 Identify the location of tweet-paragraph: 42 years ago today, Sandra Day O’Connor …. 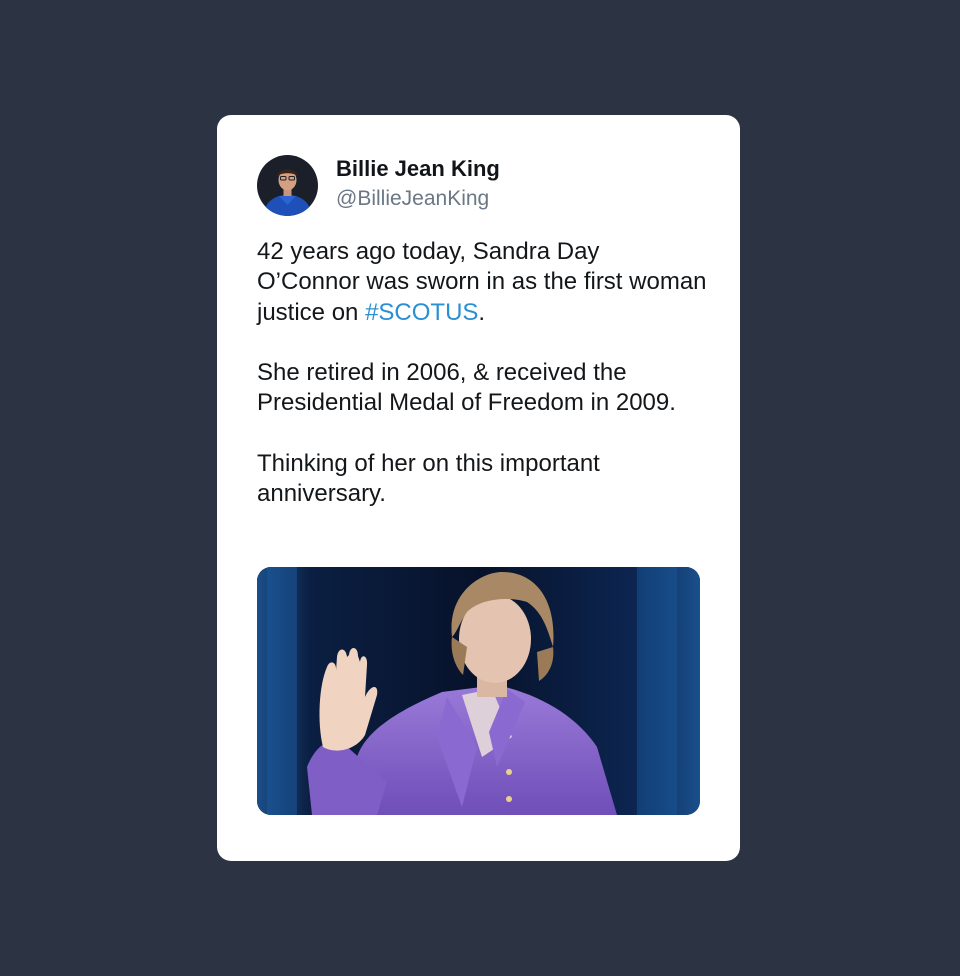
(482, 282).